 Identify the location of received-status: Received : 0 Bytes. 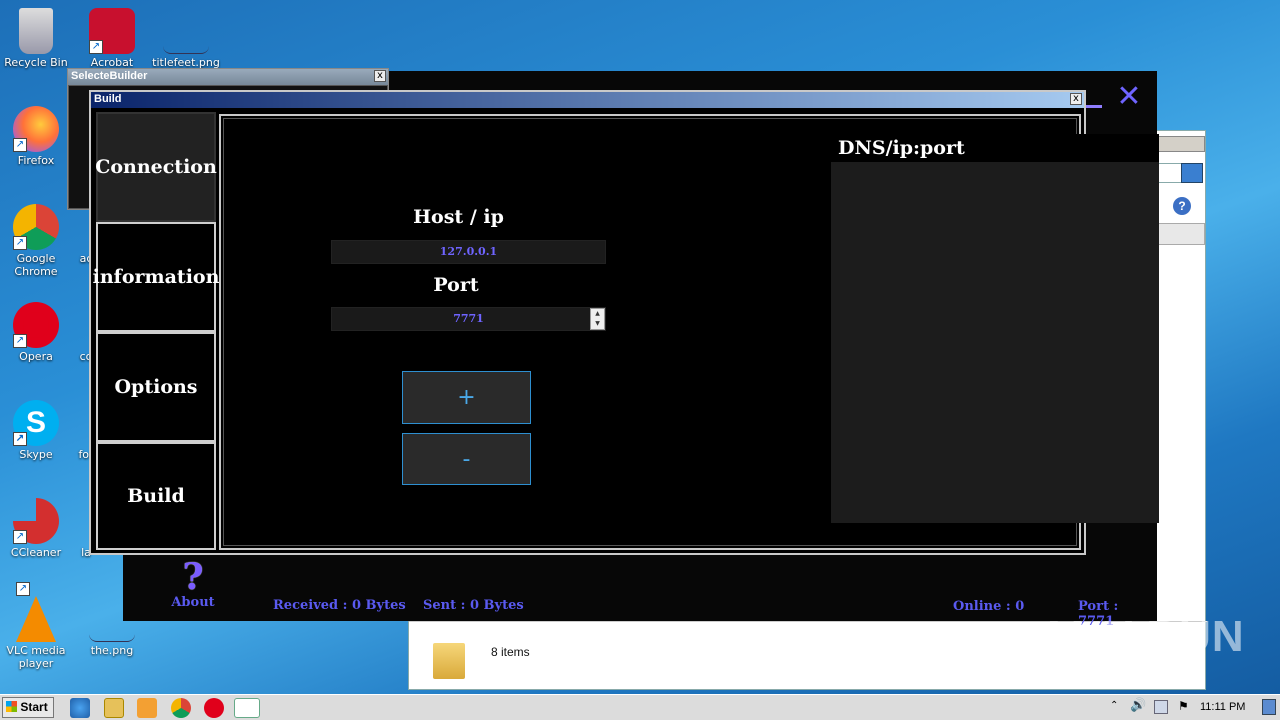
(339, 605).